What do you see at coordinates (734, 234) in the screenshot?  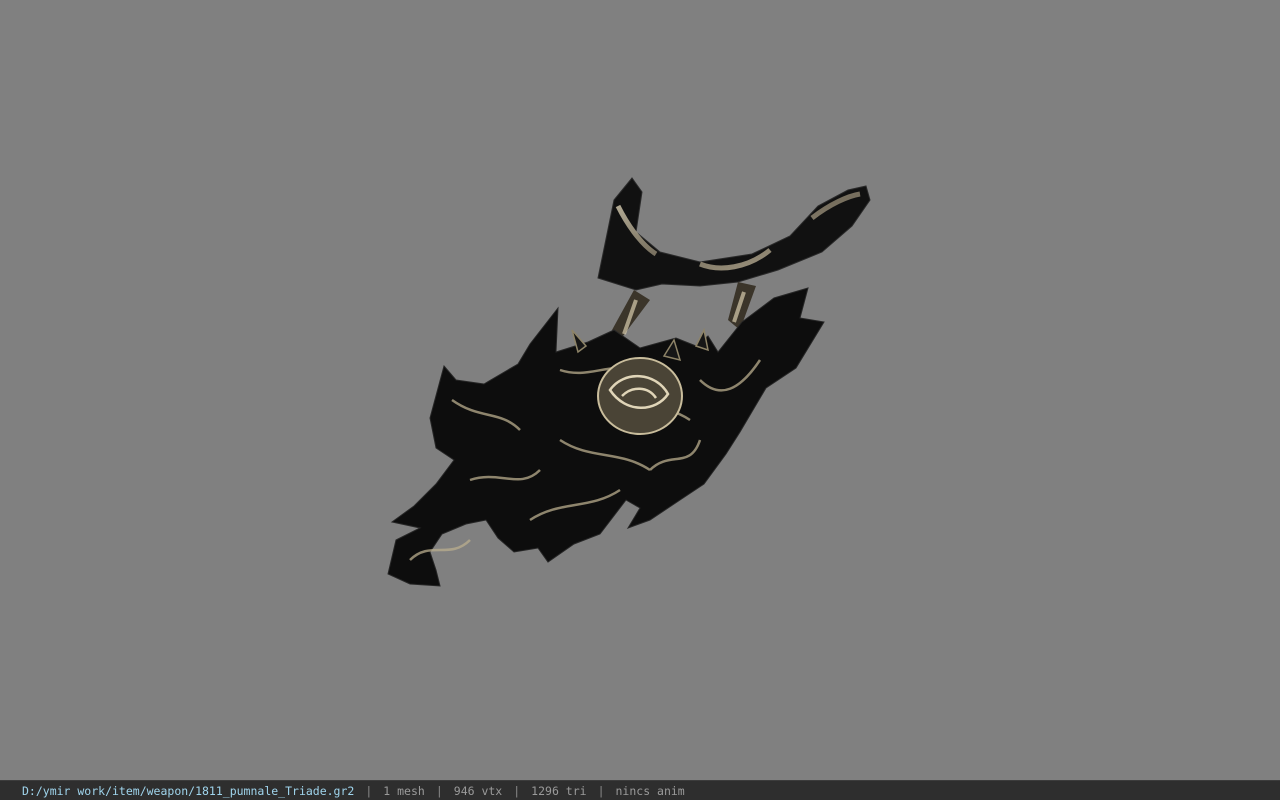 I see `model-guard-arc` at bounding box center [734, 234].